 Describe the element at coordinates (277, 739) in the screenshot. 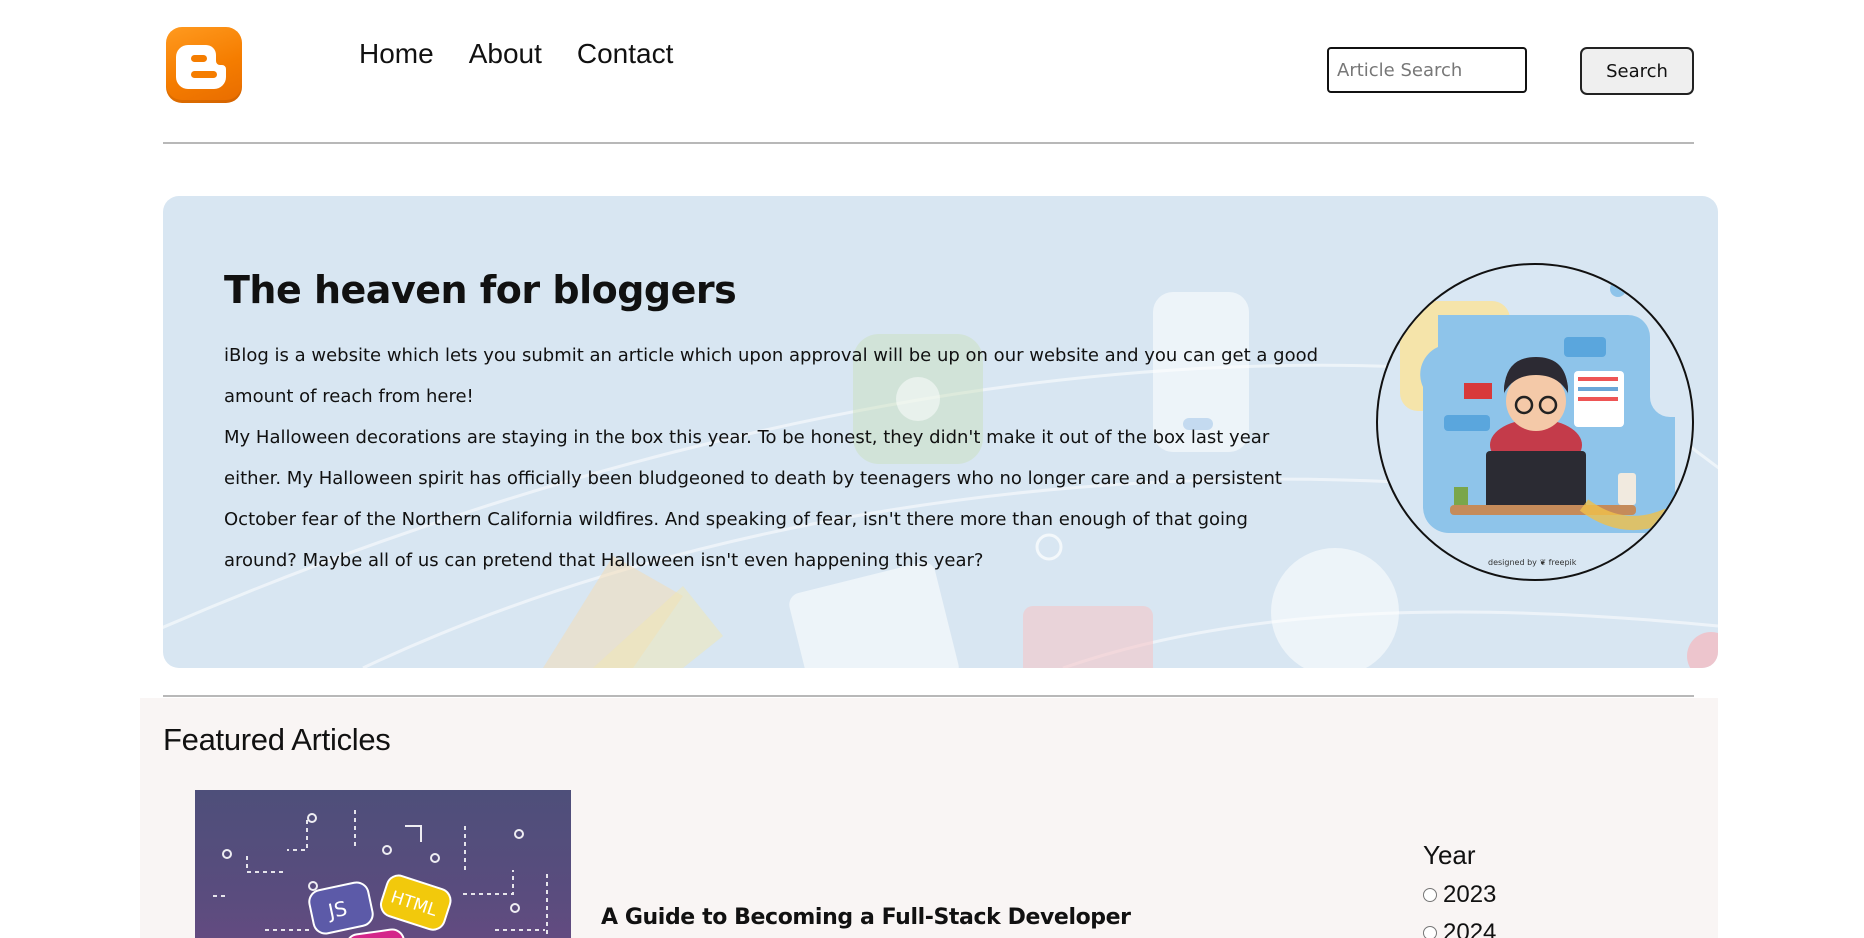

I see `featured-articles-title: Featured Articles` at that location.